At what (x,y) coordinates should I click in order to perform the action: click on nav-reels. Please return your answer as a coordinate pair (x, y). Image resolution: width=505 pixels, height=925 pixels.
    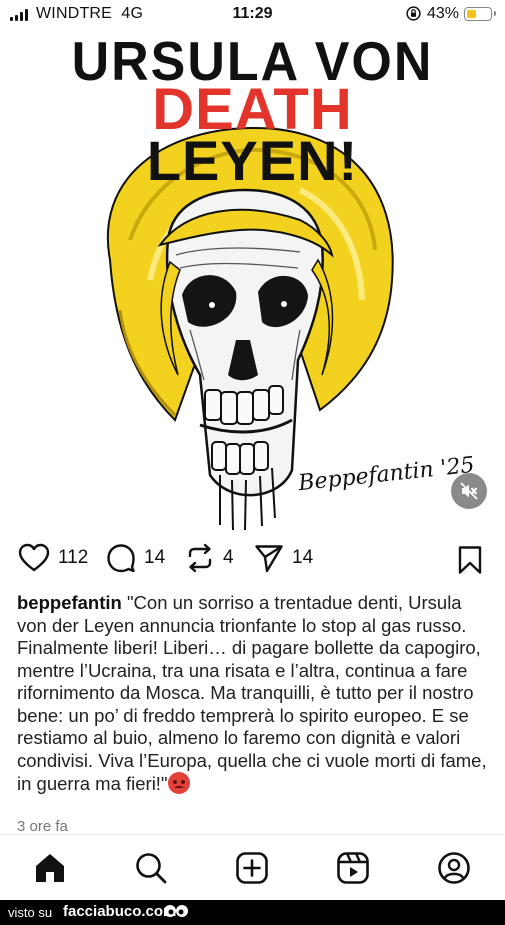
    Looking at the image, I should click on (353, 868).